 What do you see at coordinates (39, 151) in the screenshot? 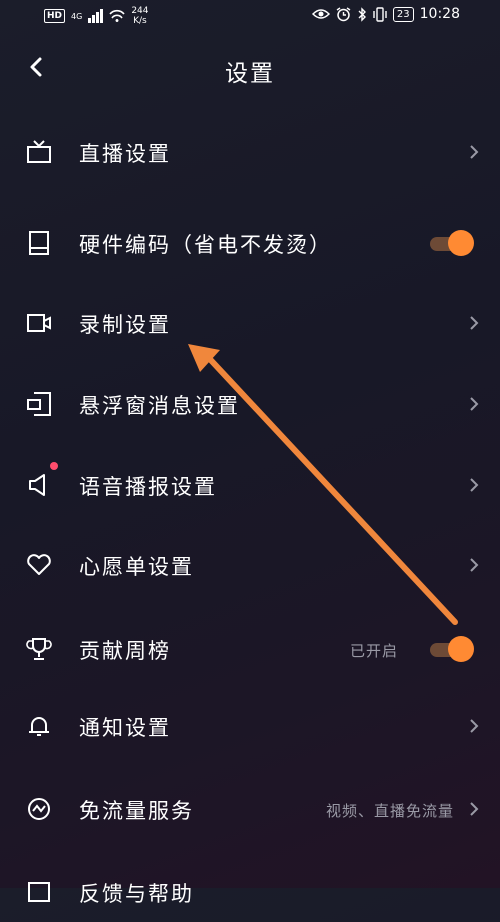
I see `tv-icon` at bounding box center [39, 151].